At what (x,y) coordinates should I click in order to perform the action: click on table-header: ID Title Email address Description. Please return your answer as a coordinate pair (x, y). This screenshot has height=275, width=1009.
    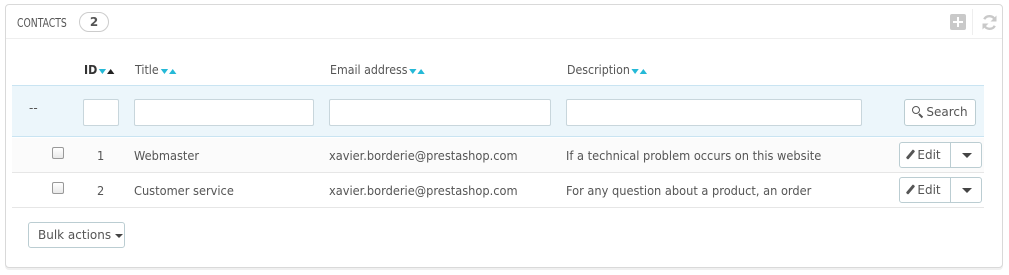
    Looking at the image, I should click on (498, 68).